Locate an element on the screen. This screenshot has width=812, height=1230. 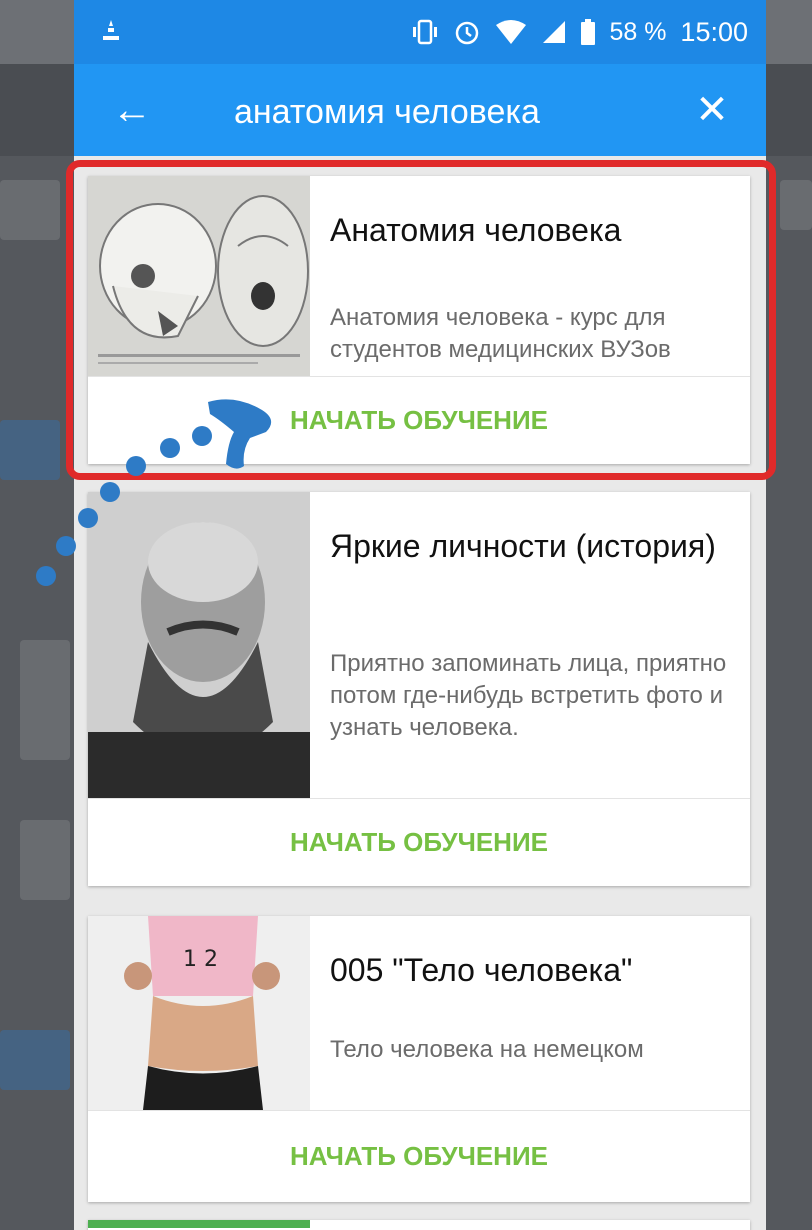
vibrate-icon is located at coordinates (425, 32).